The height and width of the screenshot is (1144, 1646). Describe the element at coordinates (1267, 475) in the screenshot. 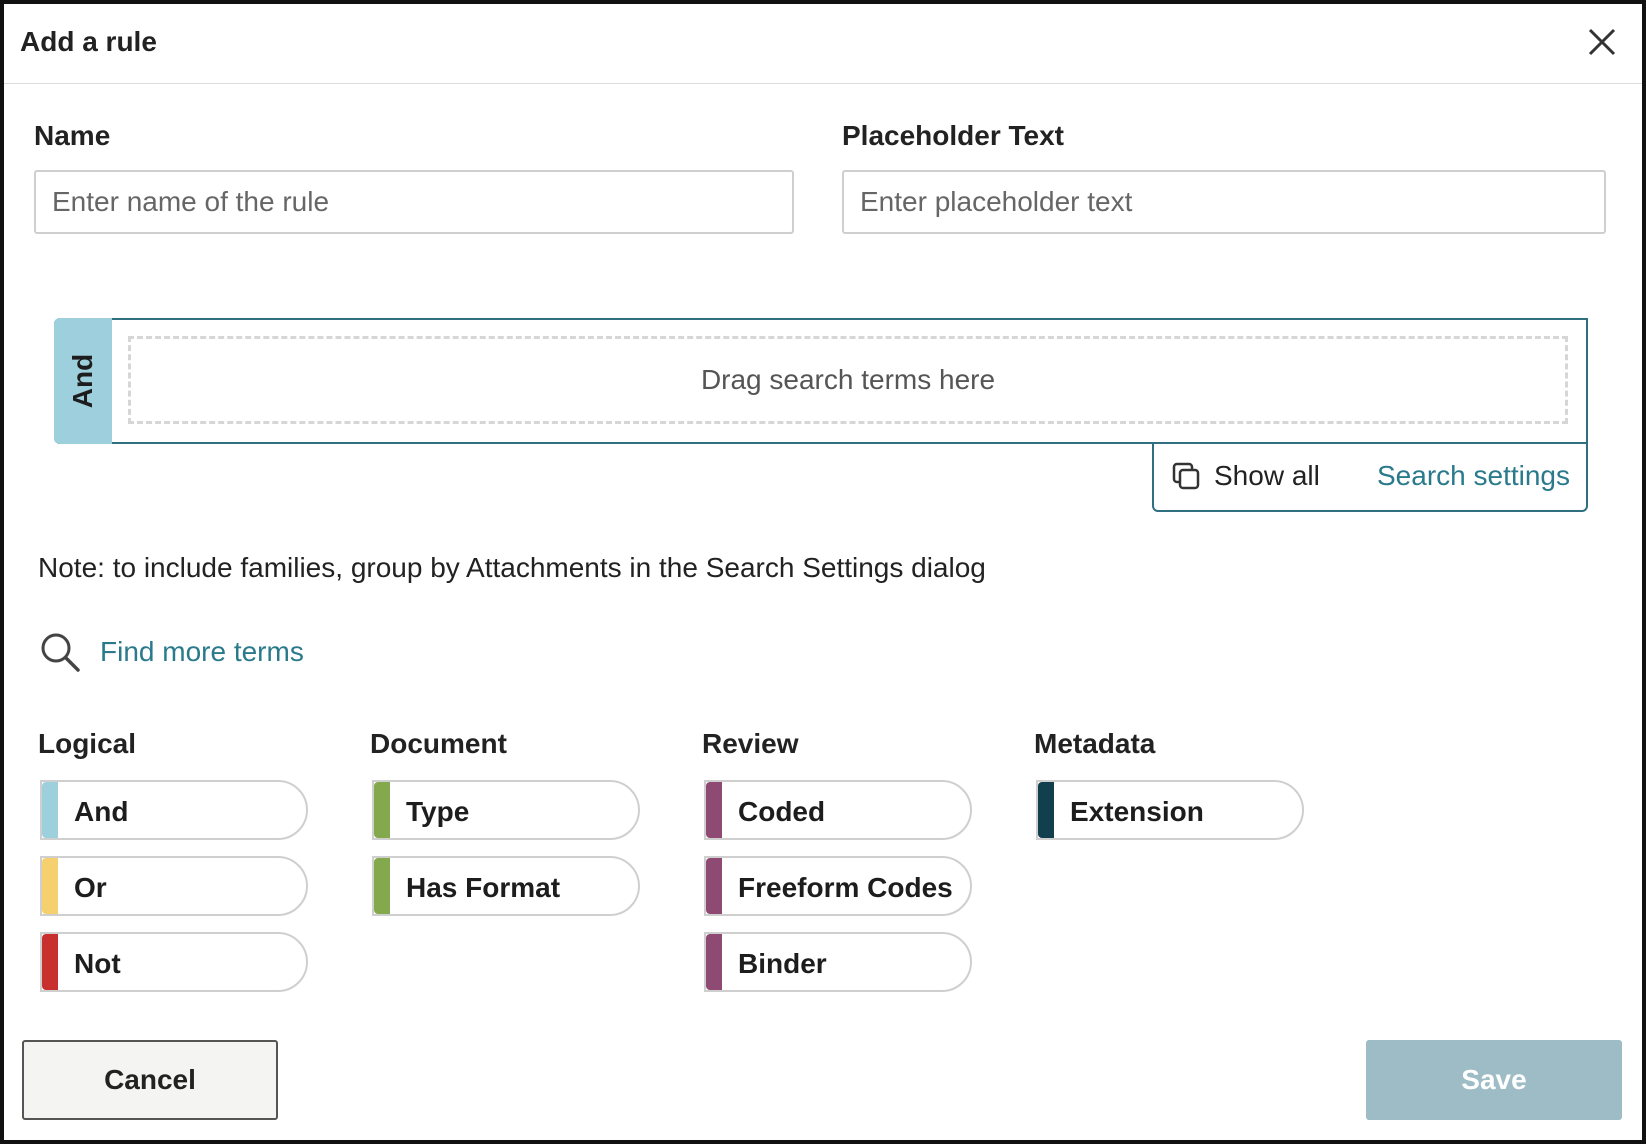

I see `show-all-label: Show all` at that location.